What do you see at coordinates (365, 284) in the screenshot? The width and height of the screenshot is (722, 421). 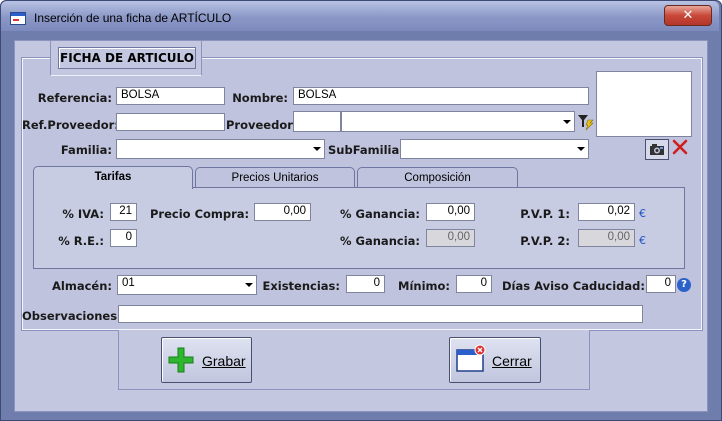 I see `existencias-input: 0` at bounding box center [365, 284].